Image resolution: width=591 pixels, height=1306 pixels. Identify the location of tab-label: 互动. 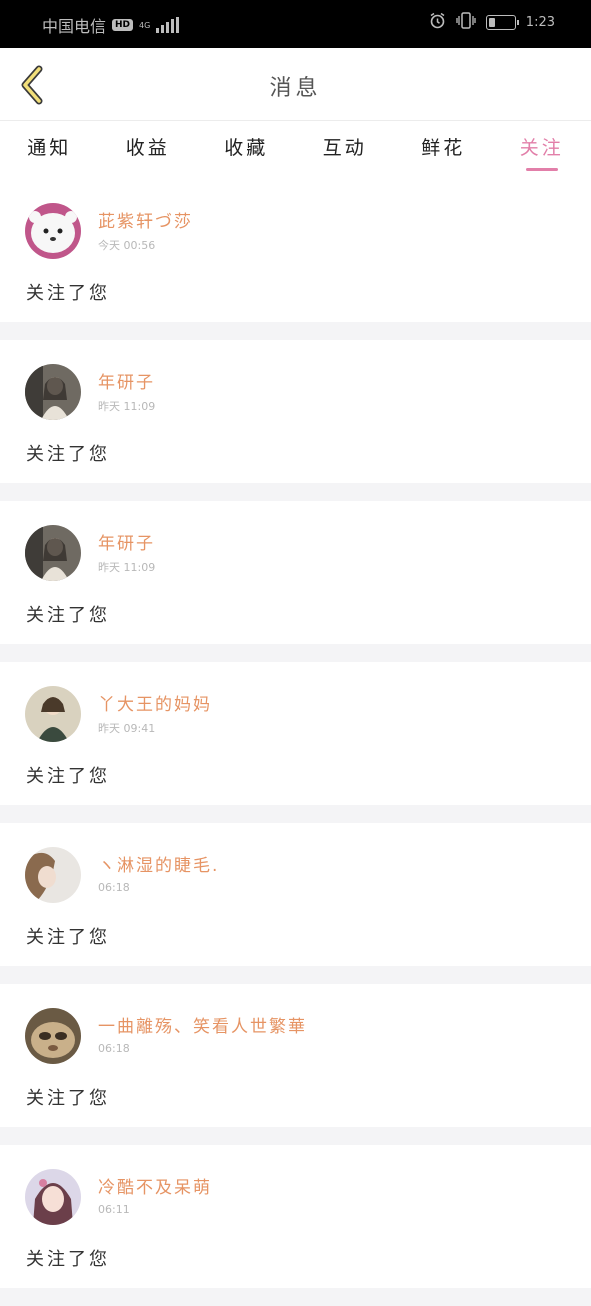
(345, 148).